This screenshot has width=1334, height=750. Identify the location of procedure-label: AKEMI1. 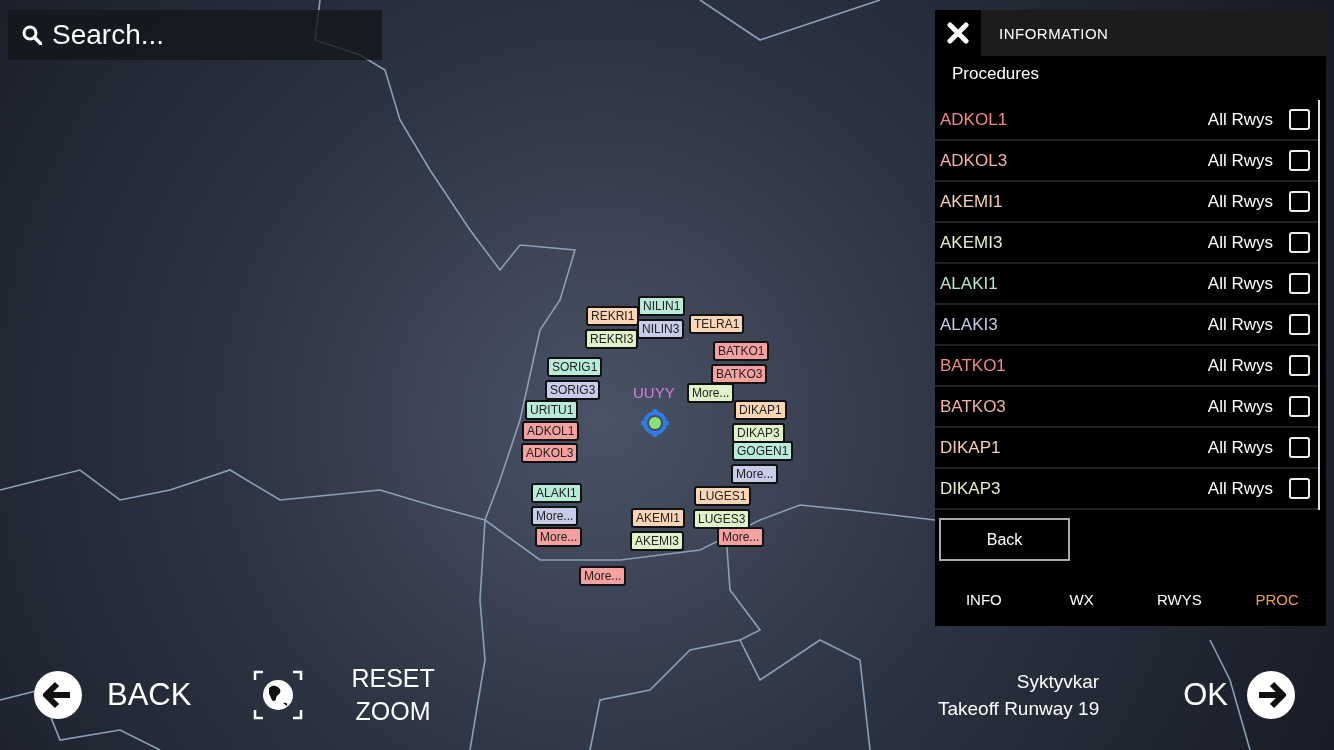
(658, 518).